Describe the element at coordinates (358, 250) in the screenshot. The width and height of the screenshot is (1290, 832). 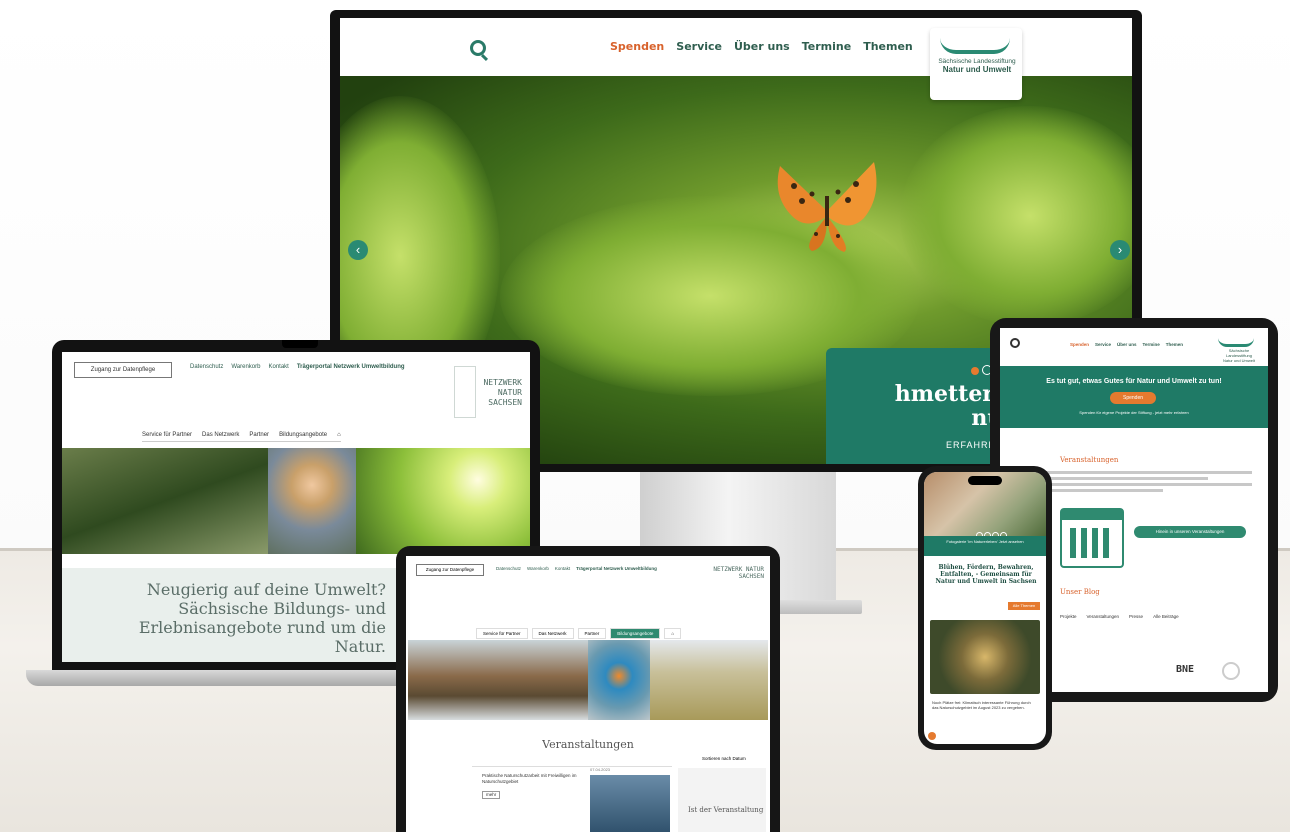
I see `slider-prev-button: ‹` at that location.